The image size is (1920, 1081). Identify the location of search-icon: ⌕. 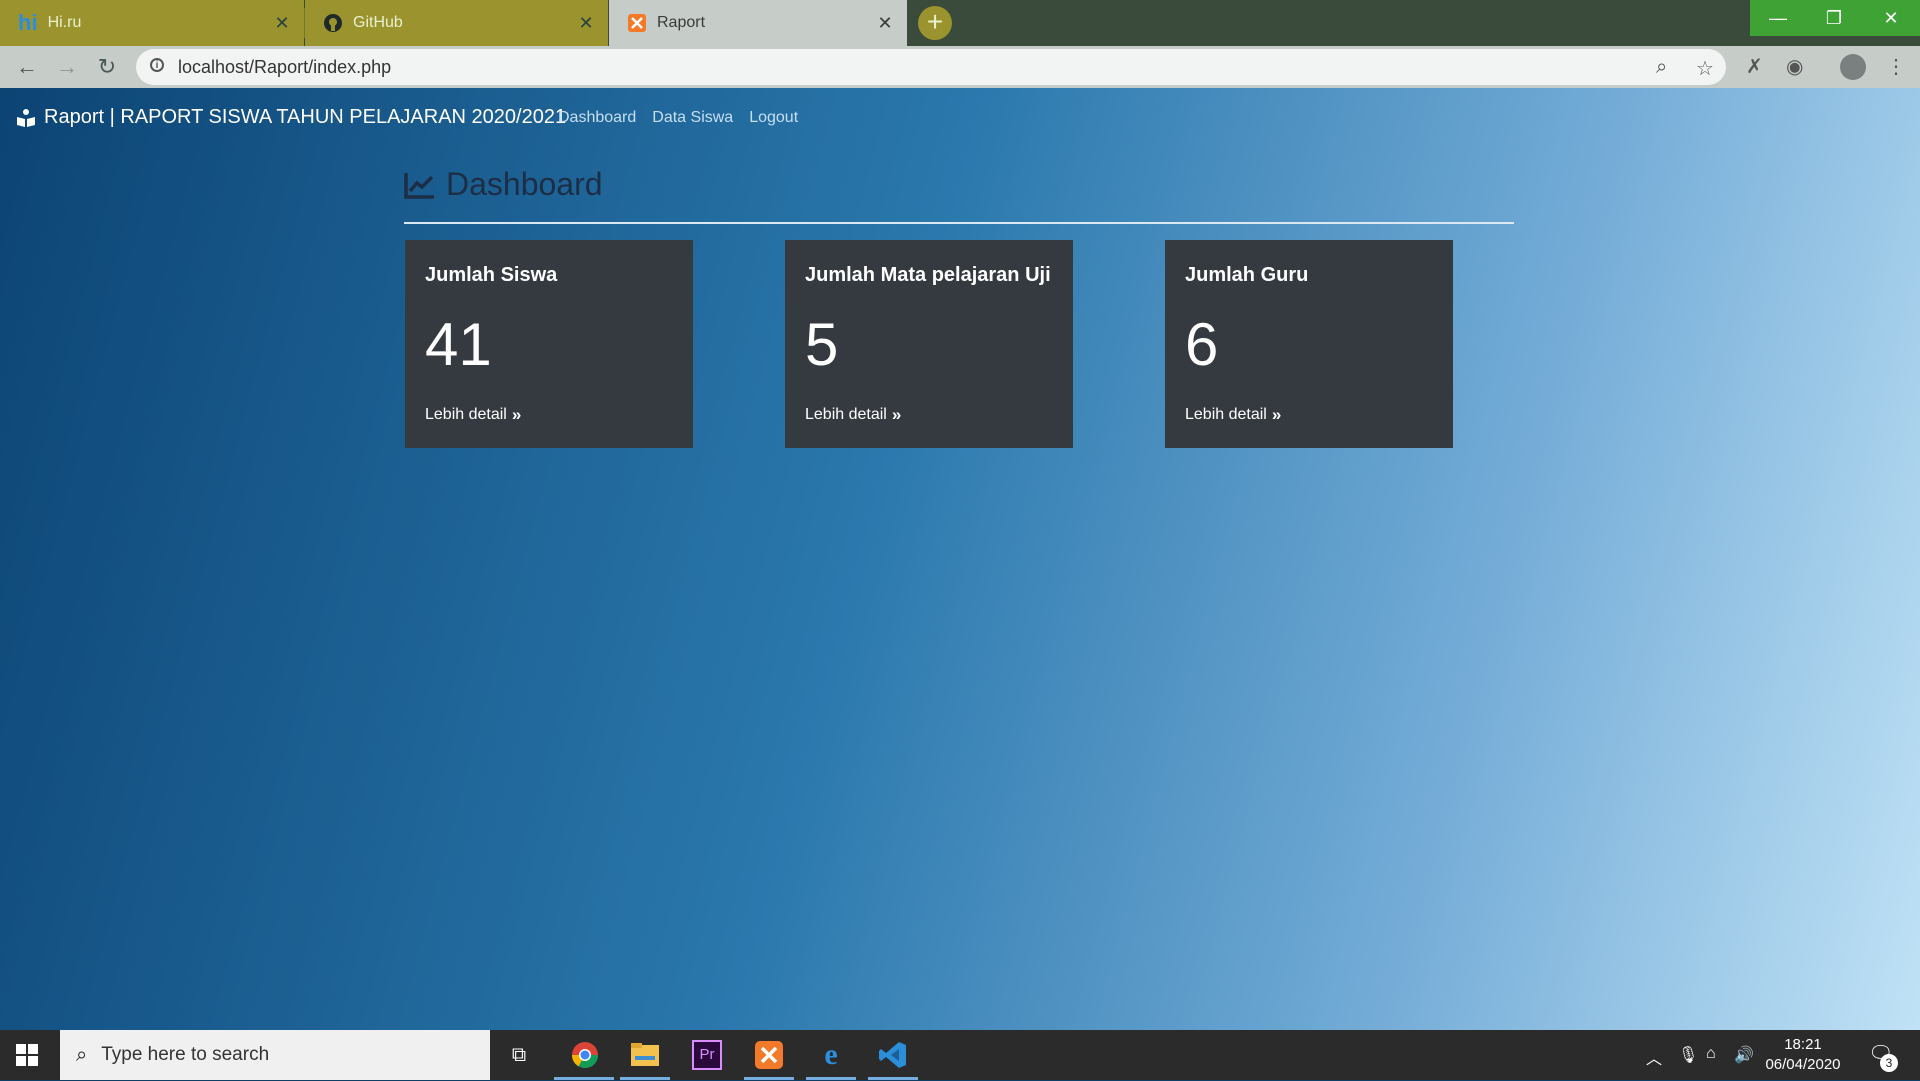
(82, 1054).